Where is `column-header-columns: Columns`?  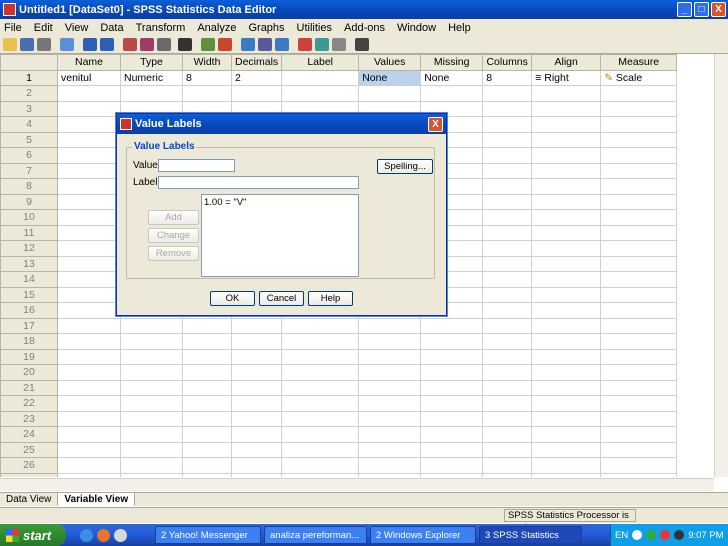 column-header-columns: Columns is located at coordinates (507, 62).